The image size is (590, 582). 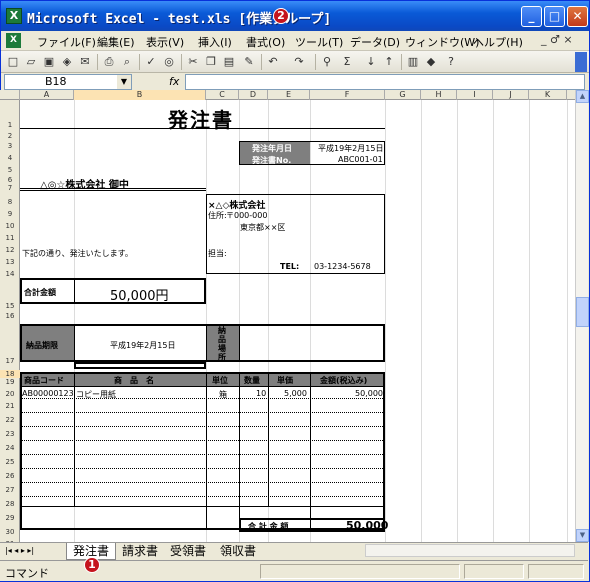 I want to click on row-header: 18, so click(x=10, y=374).